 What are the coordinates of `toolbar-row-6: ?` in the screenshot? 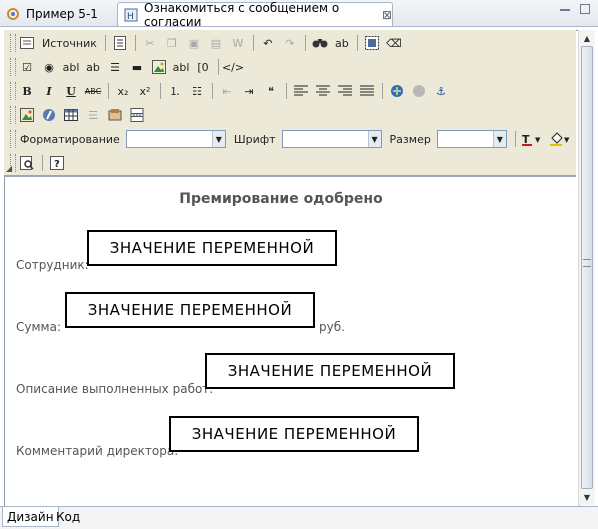 It's located at (44, 163).